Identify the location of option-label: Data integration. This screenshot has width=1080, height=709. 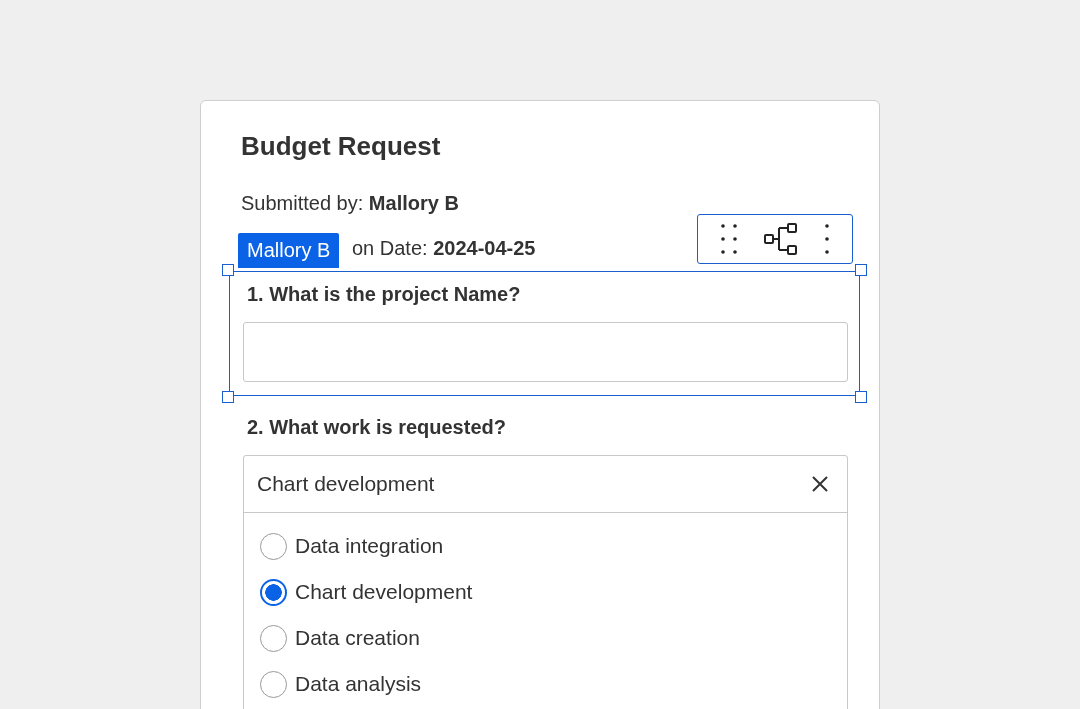
(369, 546).